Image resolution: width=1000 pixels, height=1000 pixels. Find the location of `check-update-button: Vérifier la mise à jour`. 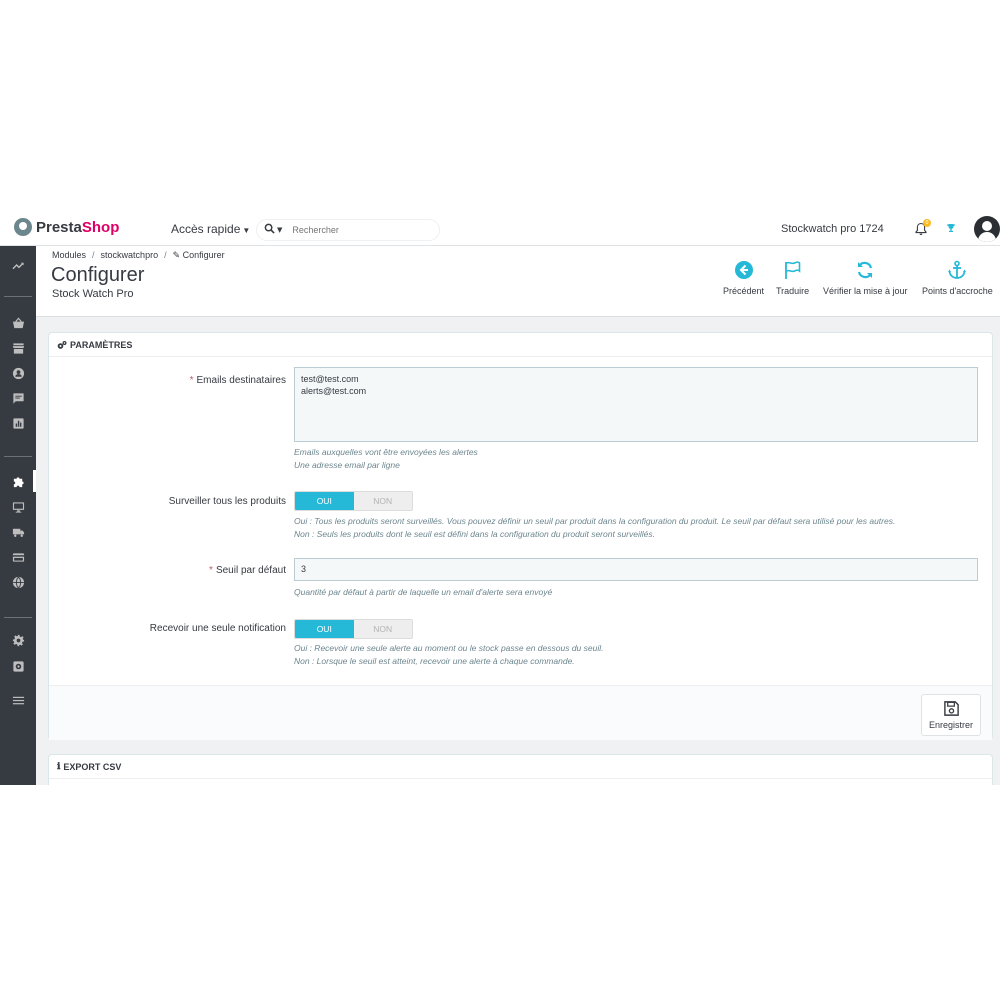

check-update-button: Vérifier la mise à jour is located at coordinates (865, 278).